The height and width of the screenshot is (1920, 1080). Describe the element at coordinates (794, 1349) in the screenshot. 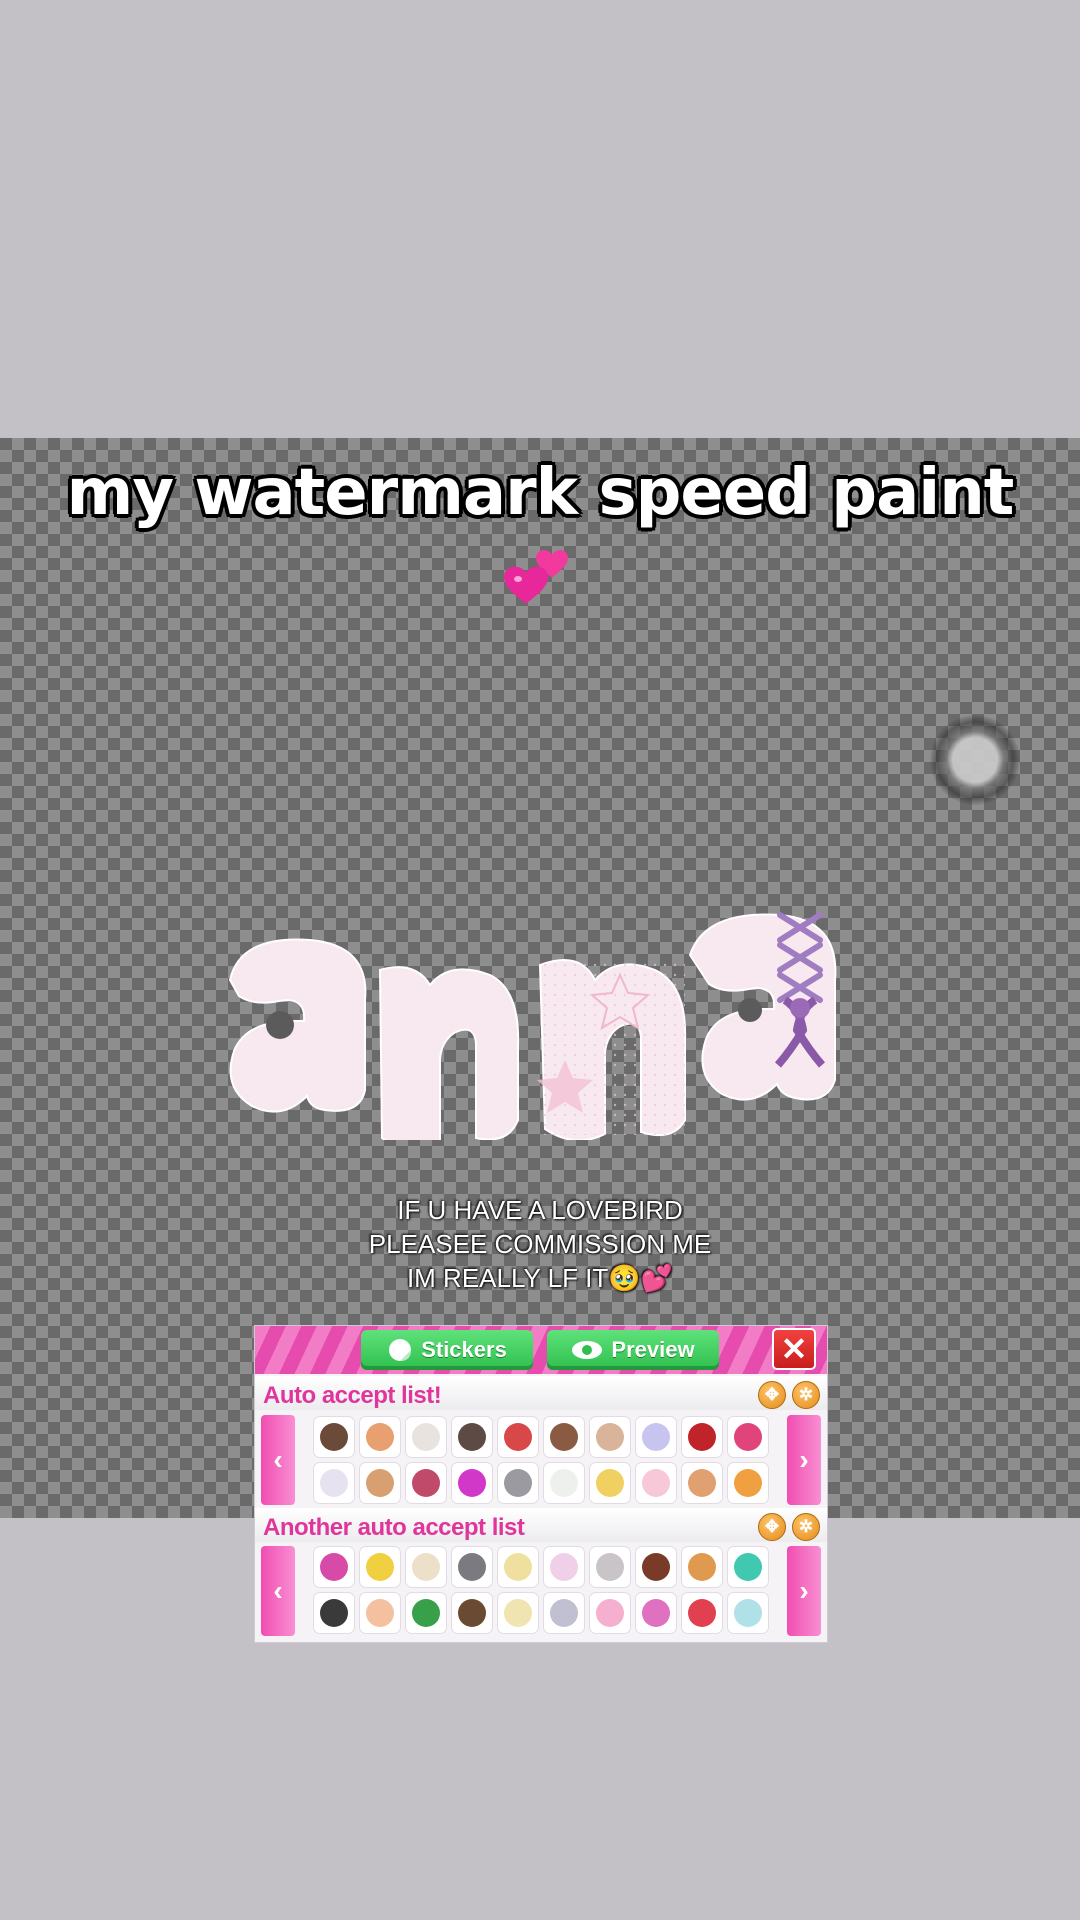

I see `close-button: ✕` at that location.